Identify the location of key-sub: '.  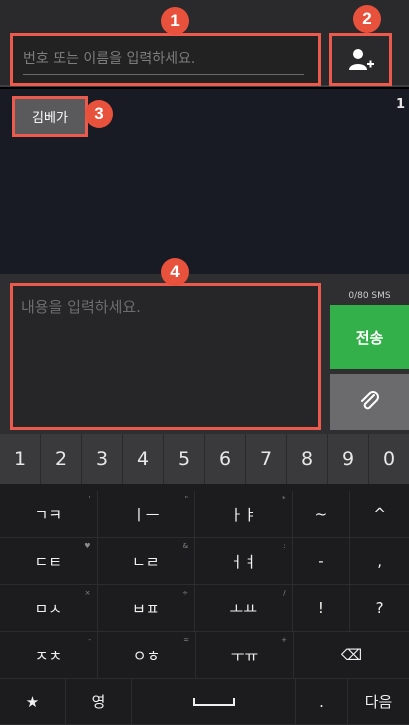
(89, 499).